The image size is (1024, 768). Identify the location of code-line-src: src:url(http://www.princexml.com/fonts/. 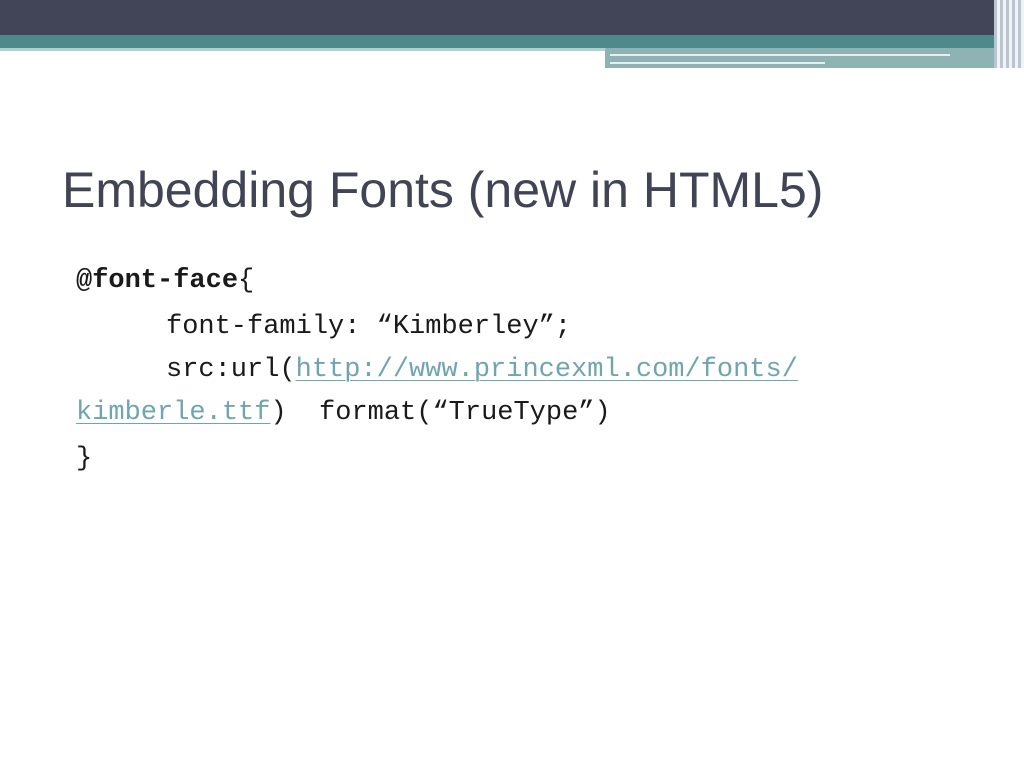
(526, 370).